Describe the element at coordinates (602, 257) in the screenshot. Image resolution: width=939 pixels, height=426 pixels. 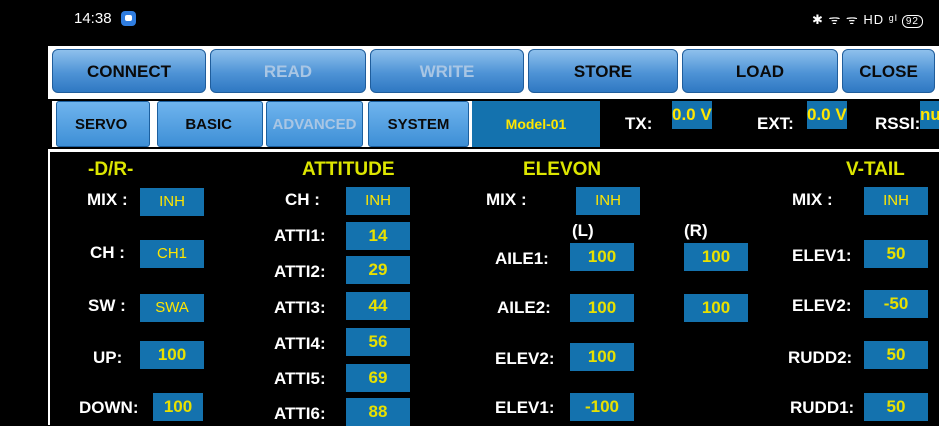
I see `aile1-left-value: 100` at that location.